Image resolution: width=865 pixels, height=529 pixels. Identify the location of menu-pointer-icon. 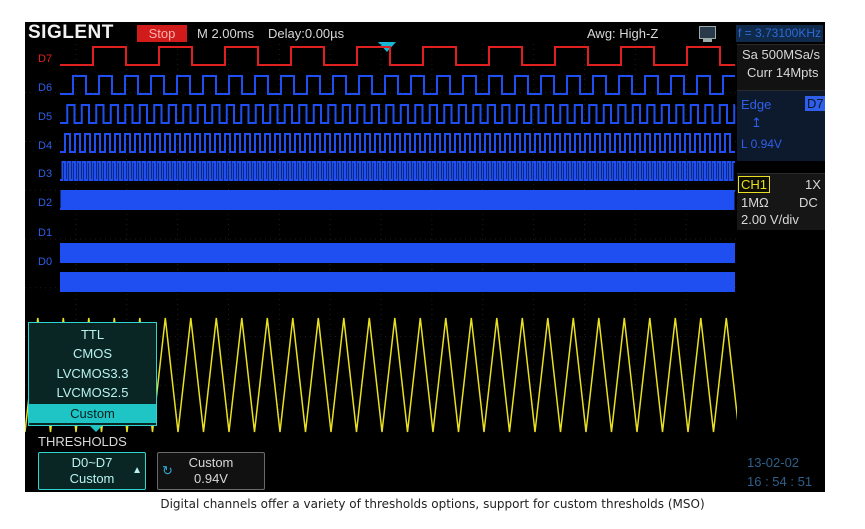
(96, 428).